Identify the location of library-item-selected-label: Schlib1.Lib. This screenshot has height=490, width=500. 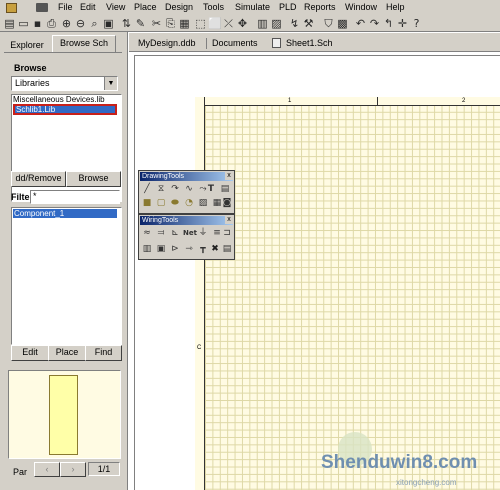
(36, 109).